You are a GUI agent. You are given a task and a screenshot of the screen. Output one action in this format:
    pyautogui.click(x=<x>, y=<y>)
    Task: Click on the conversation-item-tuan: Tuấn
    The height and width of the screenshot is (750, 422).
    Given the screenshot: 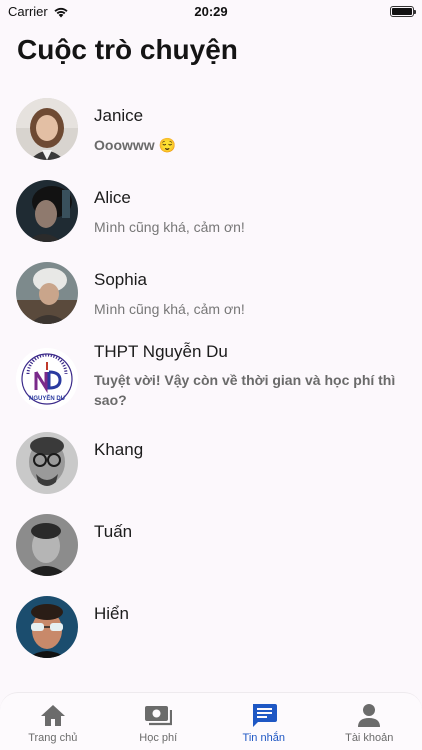 What is the action you would take?
    pyautogui.click(x=211, y=548)
    